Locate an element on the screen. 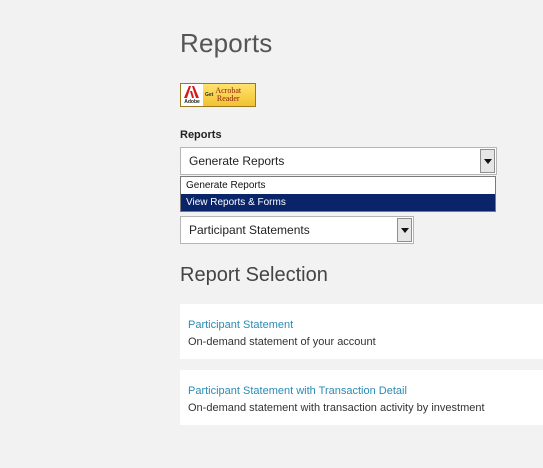  report-type-select-arrow is located at coordinates (404, 230).